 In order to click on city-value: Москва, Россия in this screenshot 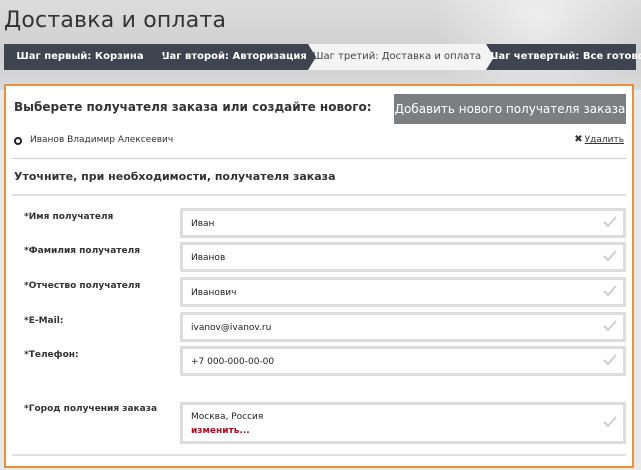, I will do `click(227, 417)`.